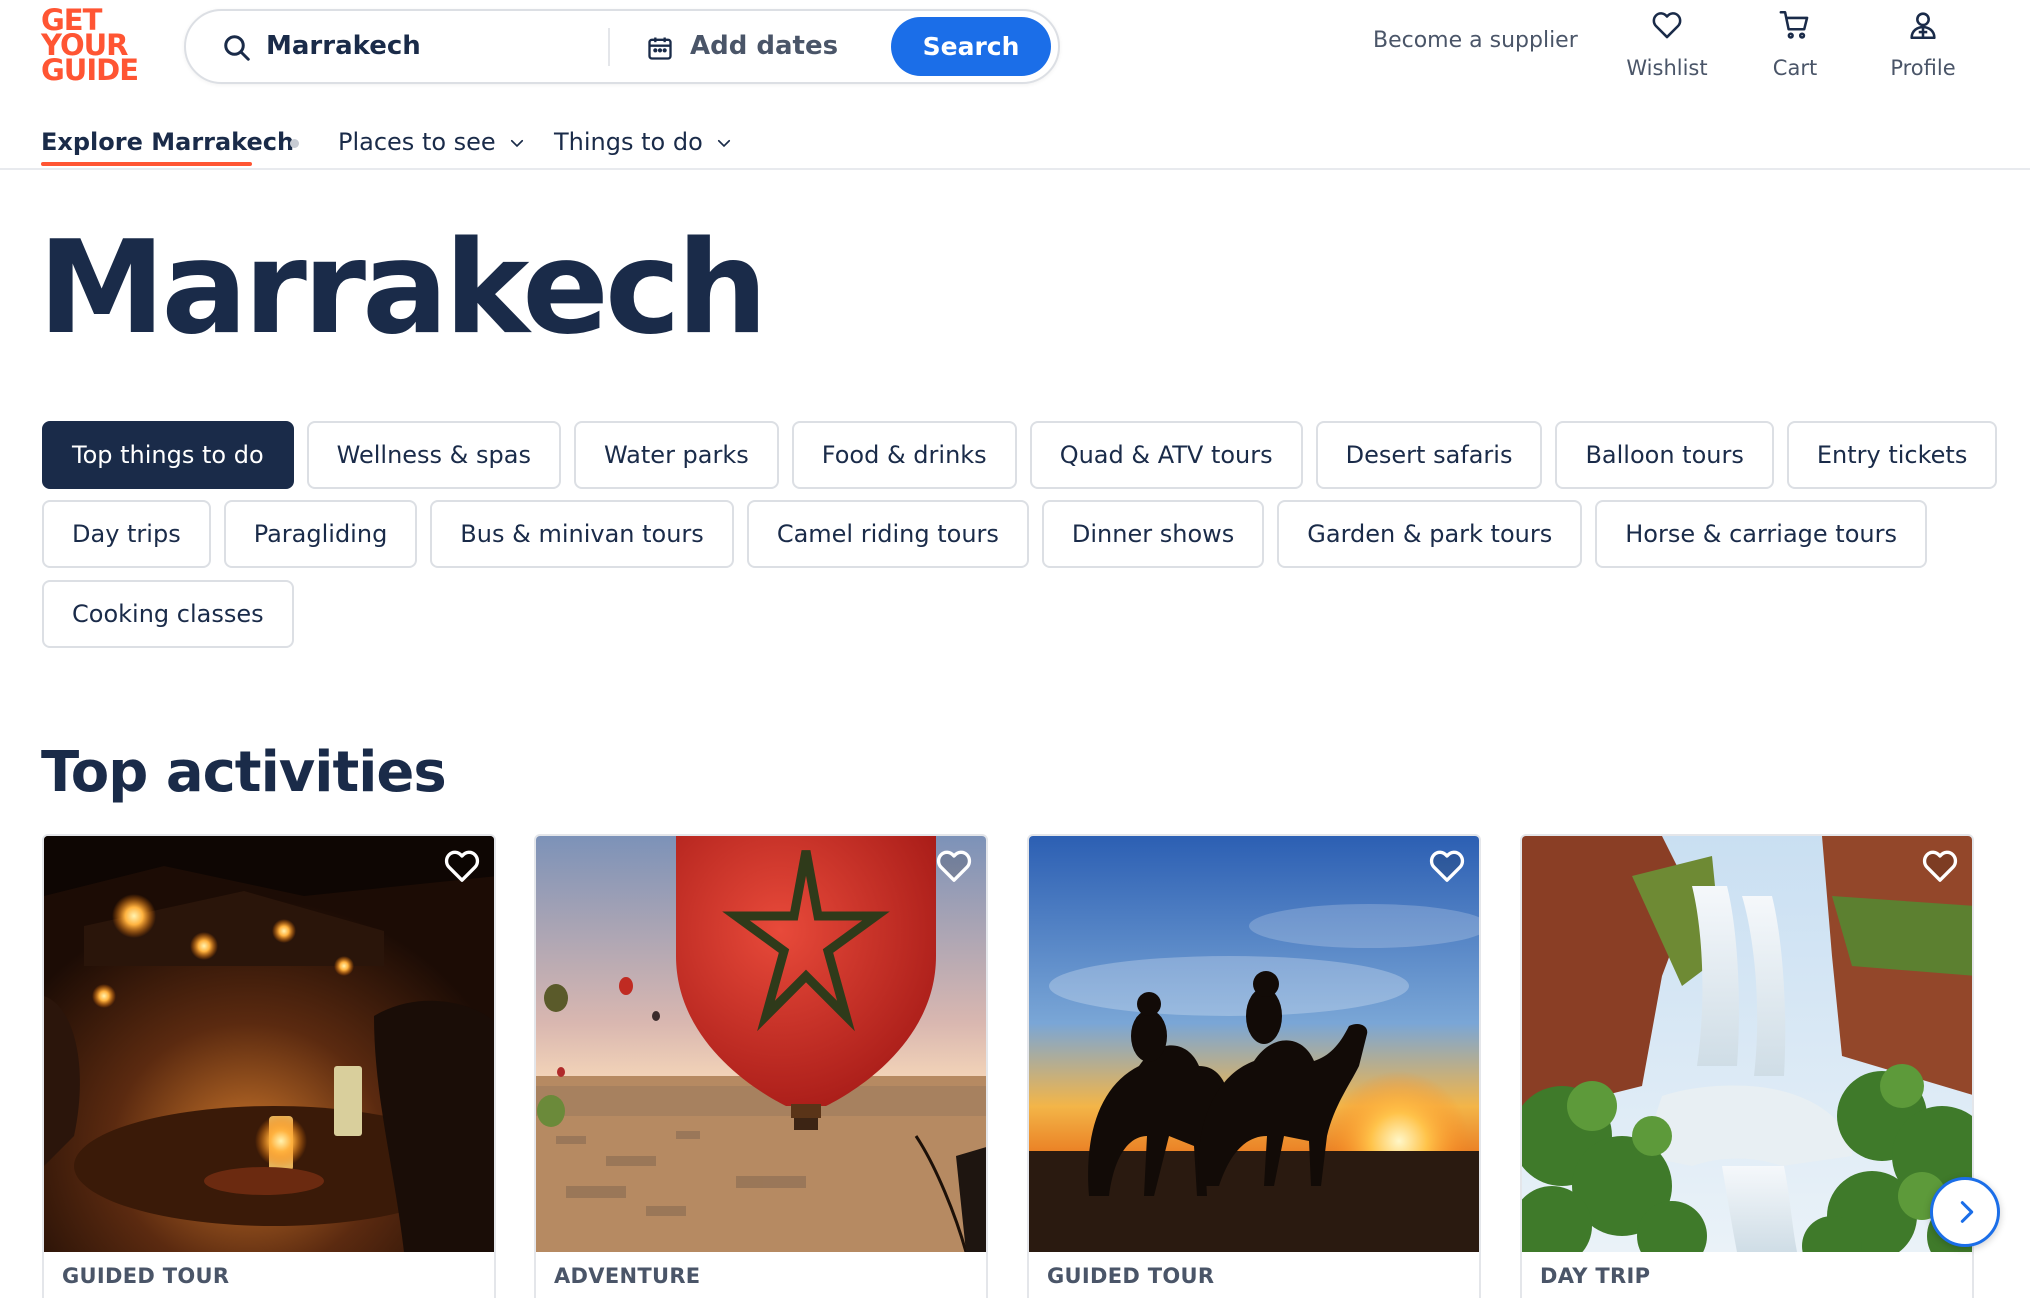  Describe the element at coordinates (627, 1276) in the screenshot. I see `card-category: ADVENTURE` at that location.